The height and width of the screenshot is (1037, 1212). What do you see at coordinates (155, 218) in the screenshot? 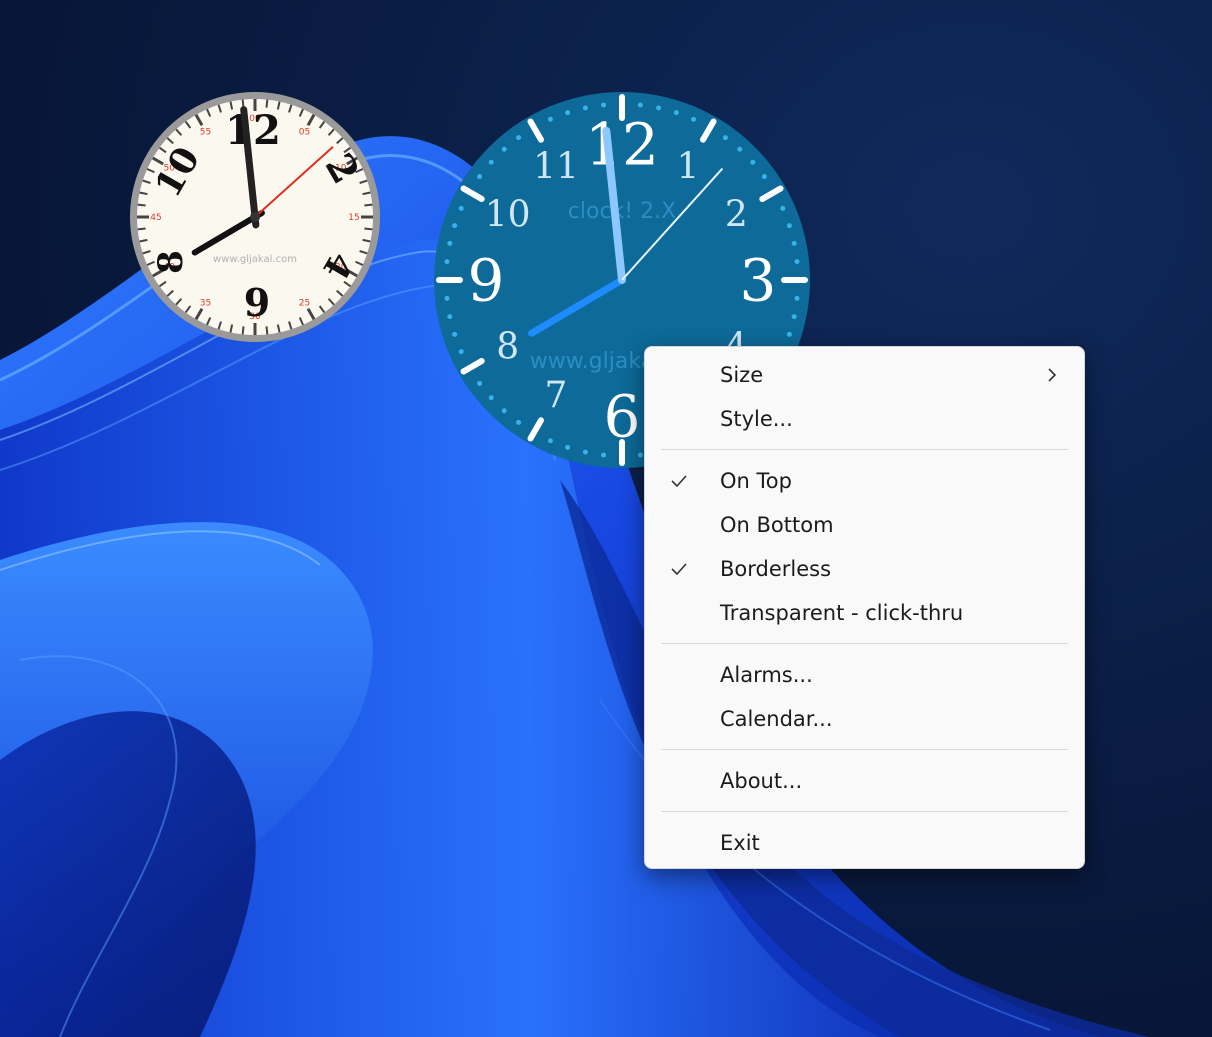
I see `classic-minute-label: 45` at bounding box center [155, 218].